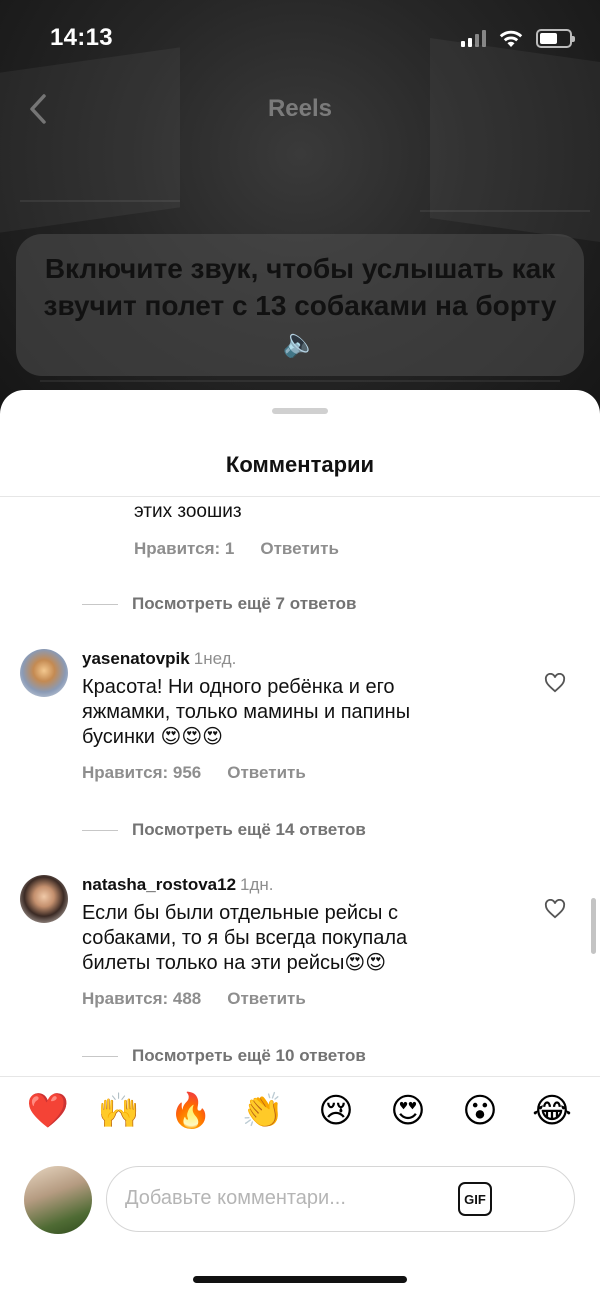  What do you see at coordinates (81, 37) in the screenshot?
I see `status-time: 14:13` at bounding box center [81, 37].